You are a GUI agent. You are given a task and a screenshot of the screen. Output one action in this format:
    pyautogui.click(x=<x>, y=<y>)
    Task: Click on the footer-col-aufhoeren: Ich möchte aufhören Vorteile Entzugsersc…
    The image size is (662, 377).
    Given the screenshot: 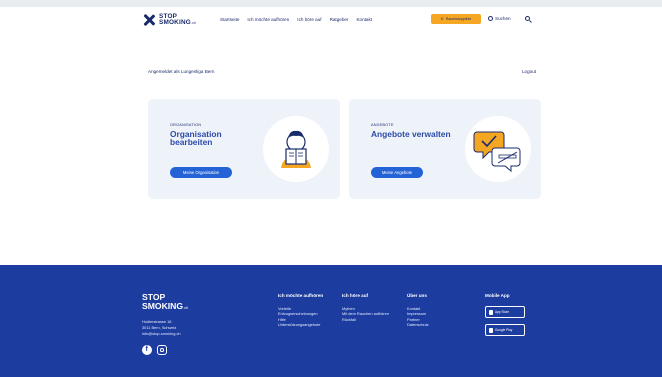 What is the action you would take?
    pyautogui.click(x=300, y=310)
    